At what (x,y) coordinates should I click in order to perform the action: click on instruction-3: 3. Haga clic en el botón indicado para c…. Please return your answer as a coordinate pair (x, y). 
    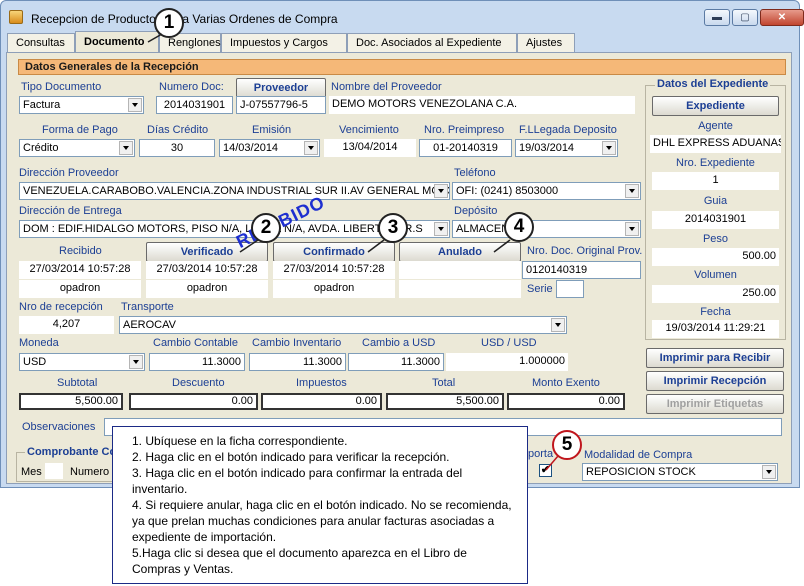
    Looking at the image, I should click on (297, 481).